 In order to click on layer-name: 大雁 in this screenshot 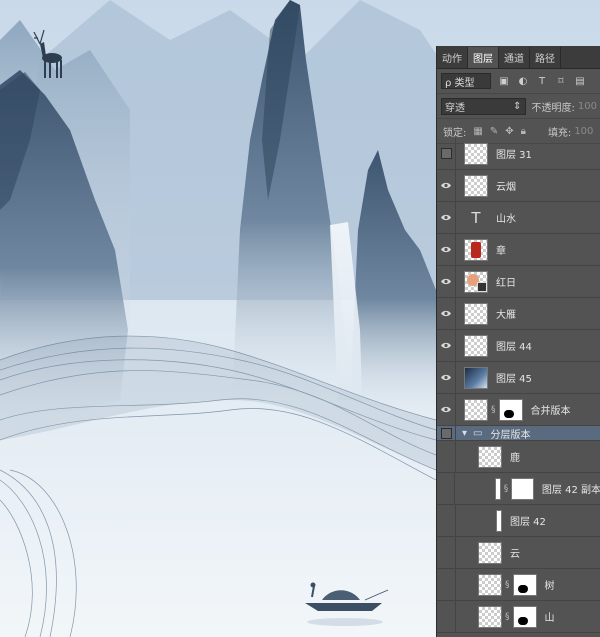, I will do `click(506, 313)`.